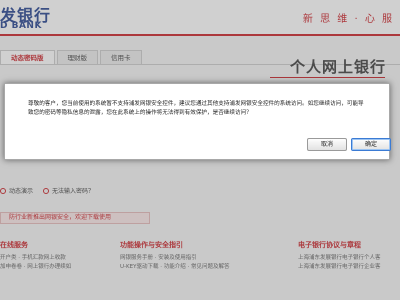 Image resolution: width=400 pixels, height=300 pixels. Describe the element at coordinates (327, 144) in the screenshot. I see `cancel-button: 取消` at that location.